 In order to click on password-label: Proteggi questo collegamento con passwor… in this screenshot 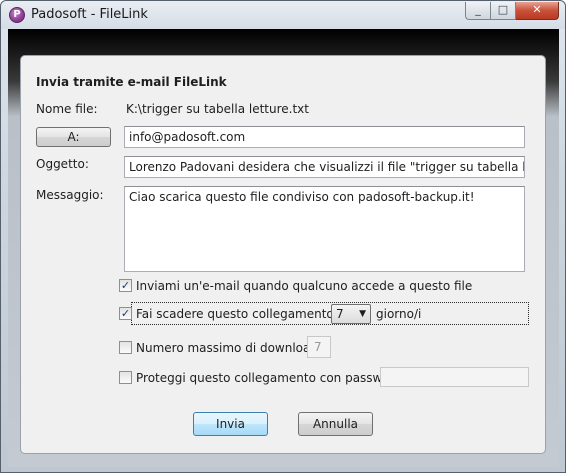, I will do `click(271, 378)`.